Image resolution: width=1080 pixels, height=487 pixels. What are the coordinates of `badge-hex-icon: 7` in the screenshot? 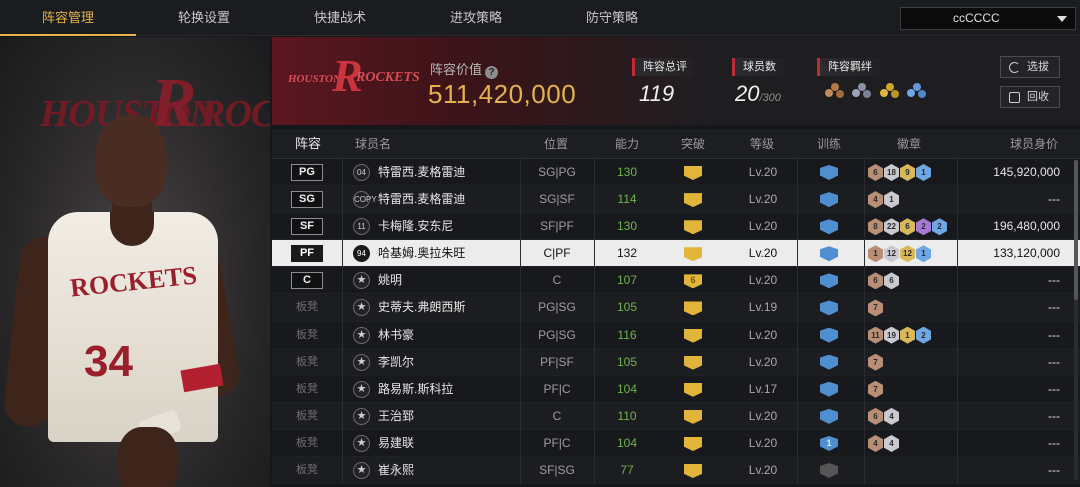 It's located at (875, 389).